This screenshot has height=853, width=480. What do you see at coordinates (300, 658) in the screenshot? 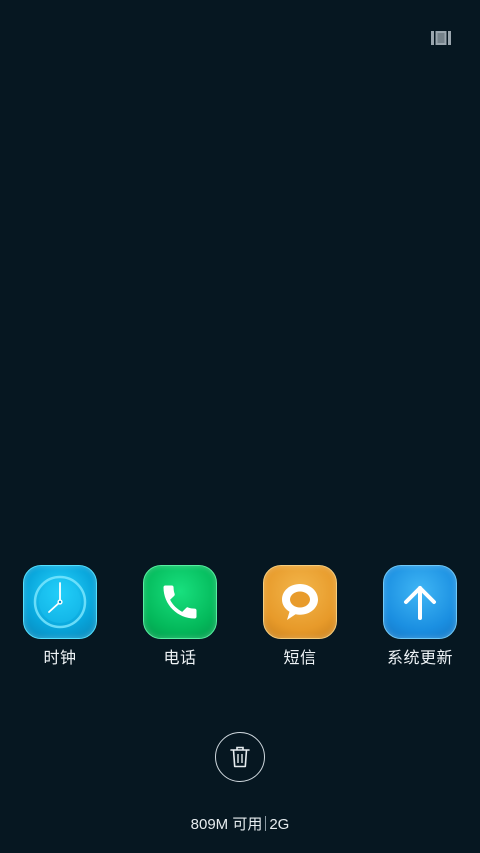
I see `app-label-messages: 短信` at bounding box center [300, 658].